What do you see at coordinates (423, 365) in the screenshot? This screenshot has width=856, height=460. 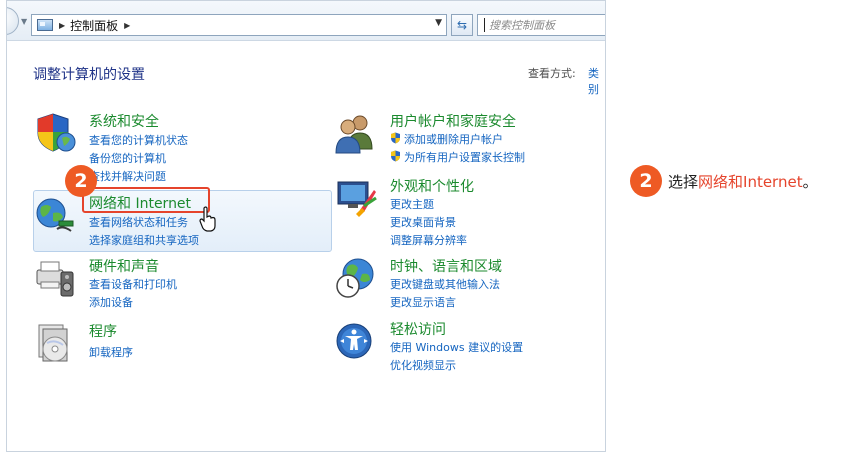 I see `link-optimize-video-display: 优化视频显示` at bounding box center [423, 365].